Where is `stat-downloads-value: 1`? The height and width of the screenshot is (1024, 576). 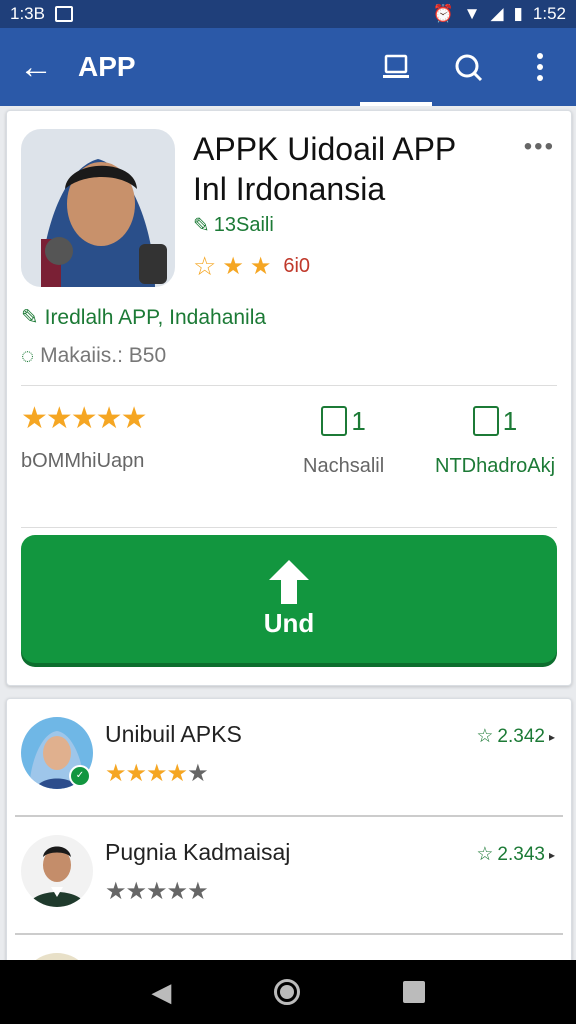 stat-downloads-value: 1 is located at coordinates (358, 420).